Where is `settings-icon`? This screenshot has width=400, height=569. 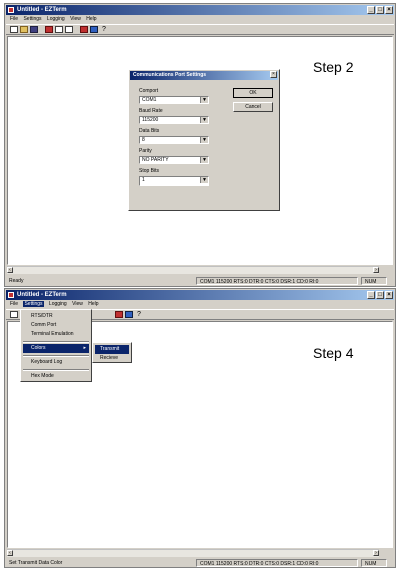 settings-icon is located at coordinates (59, 29).